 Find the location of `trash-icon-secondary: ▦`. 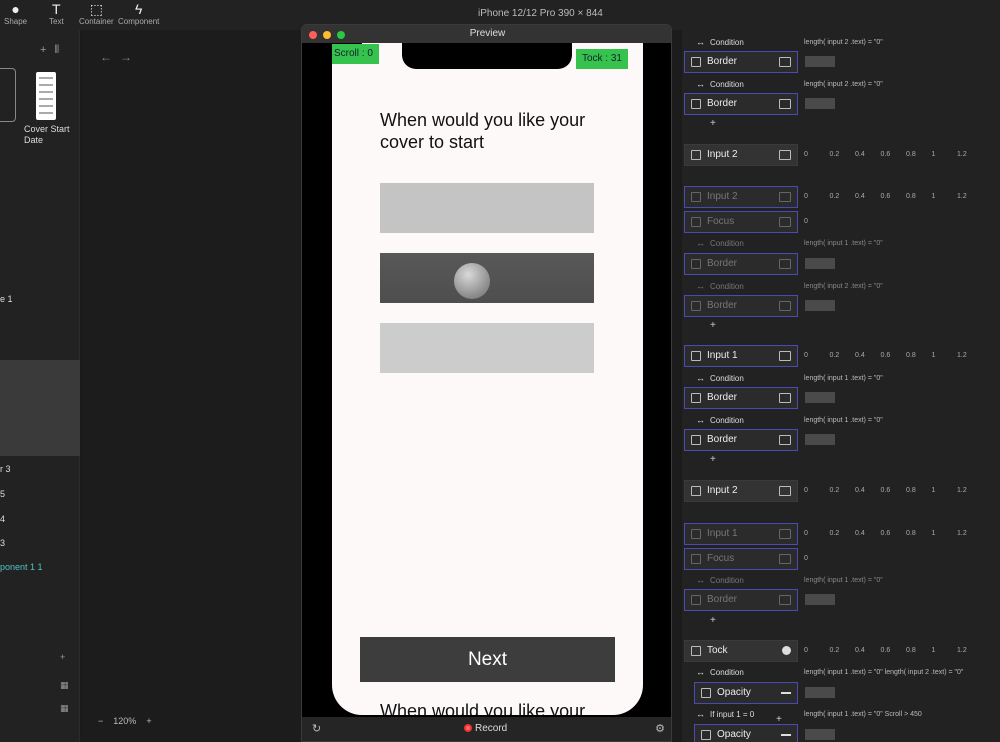

trash-icon-secondary: ▦ is located at coordinates (64, 708).